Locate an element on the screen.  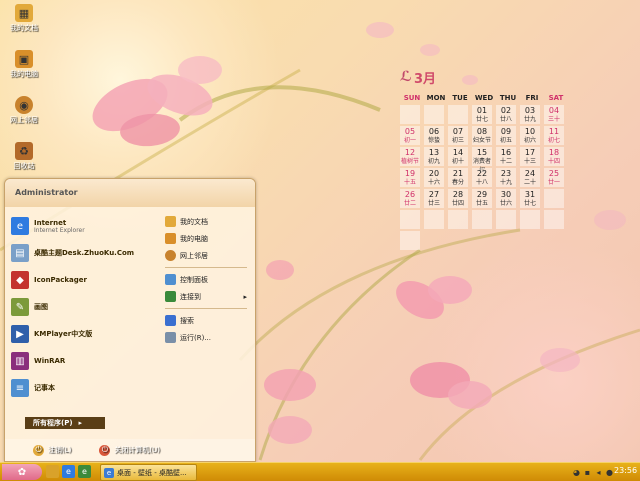
system-tray: ◕ ▪ ◂ ● is located at coordinates (594, 472).